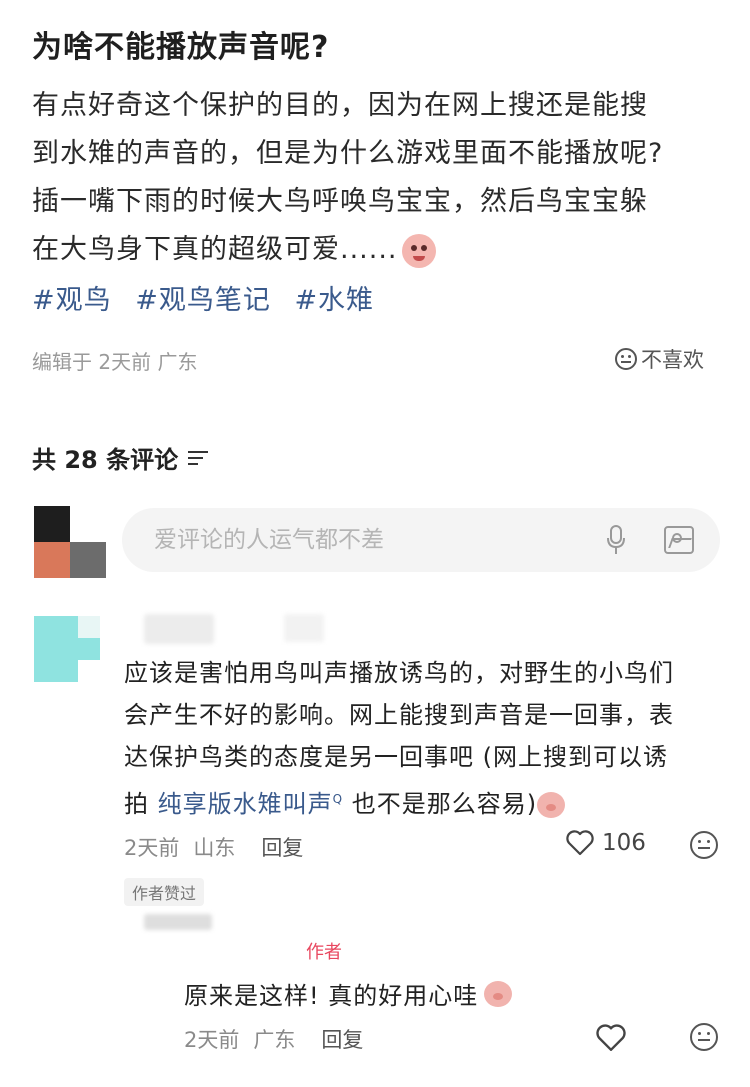 The image size is (750, 1087). What do you see at coordinates (348, 153) in the screenshot?
I see `post-body-line: 到水雉的声音的，但是为什么游戏里面不能播放呢?` at bounding box center [348, 153].